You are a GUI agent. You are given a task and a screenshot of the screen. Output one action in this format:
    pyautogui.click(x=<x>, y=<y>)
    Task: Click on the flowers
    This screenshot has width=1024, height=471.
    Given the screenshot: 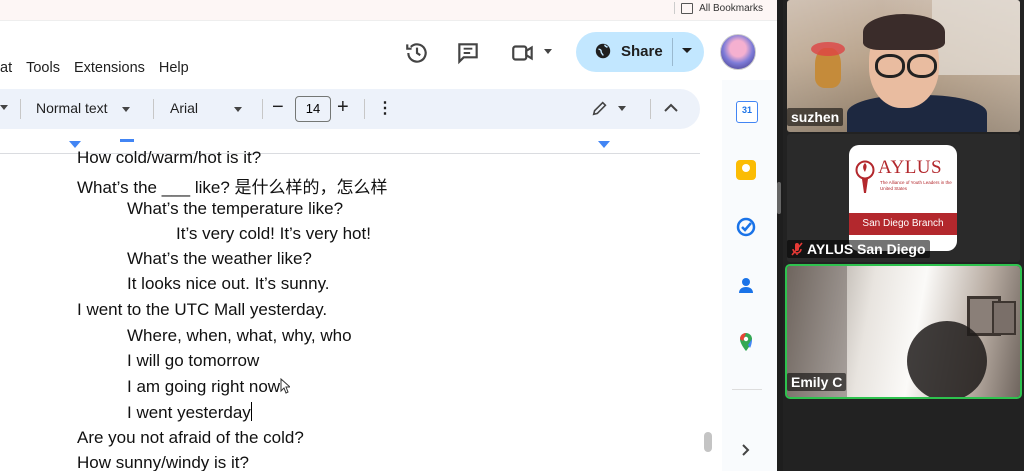 What is the action you would take?
    pyautogui.click(x=828, y=49)
    